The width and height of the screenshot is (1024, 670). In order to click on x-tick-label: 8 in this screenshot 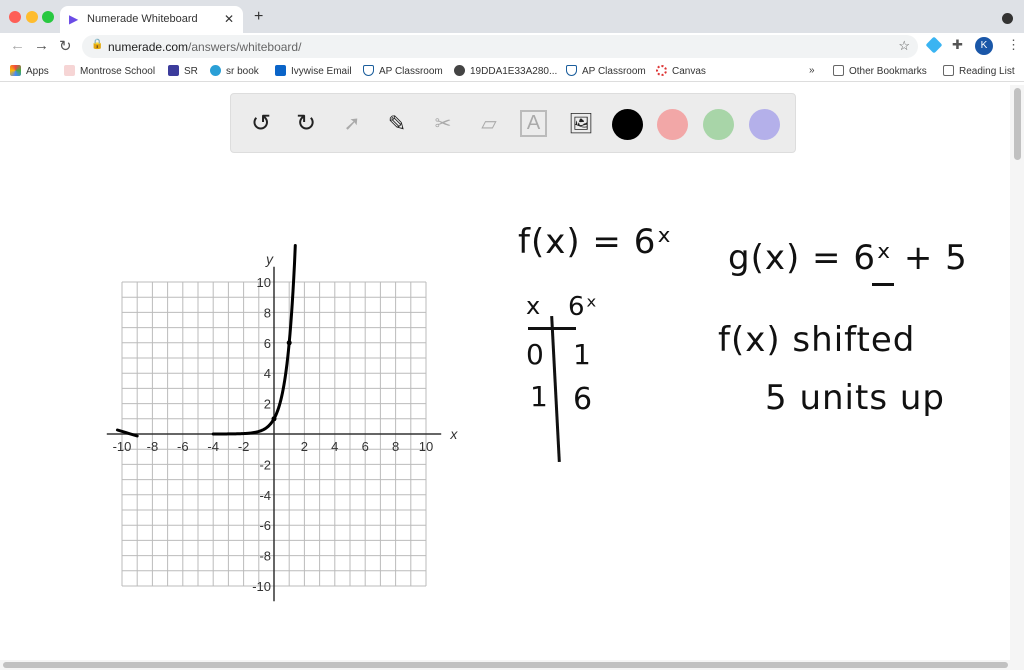, I will do `click(395, 446)`.